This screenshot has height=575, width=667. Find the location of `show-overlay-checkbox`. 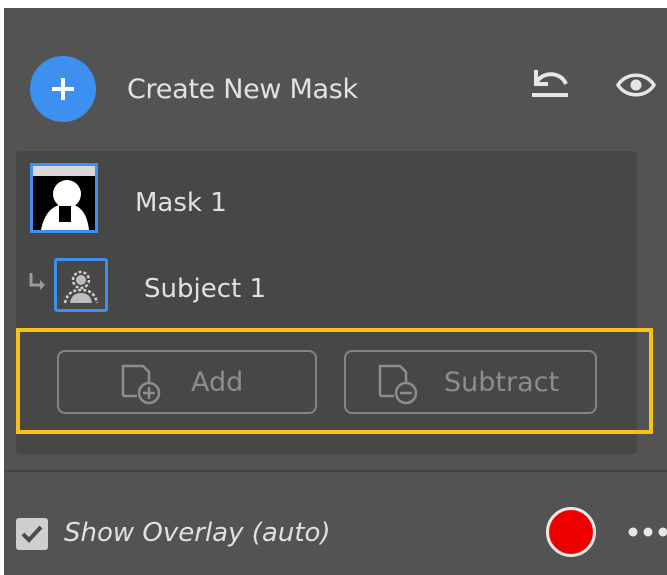

show-overlay-checkbox is located at coordinates (32, 534).